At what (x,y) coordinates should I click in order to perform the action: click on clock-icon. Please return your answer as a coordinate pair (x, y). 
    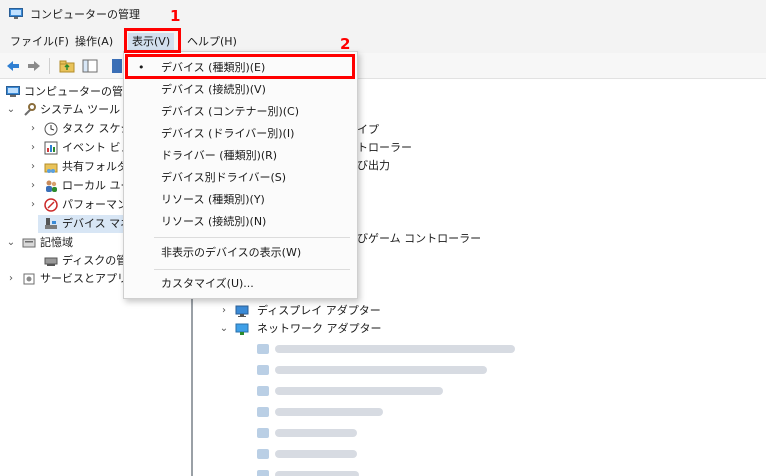
    Looking at the image, I should click on (51, 129).